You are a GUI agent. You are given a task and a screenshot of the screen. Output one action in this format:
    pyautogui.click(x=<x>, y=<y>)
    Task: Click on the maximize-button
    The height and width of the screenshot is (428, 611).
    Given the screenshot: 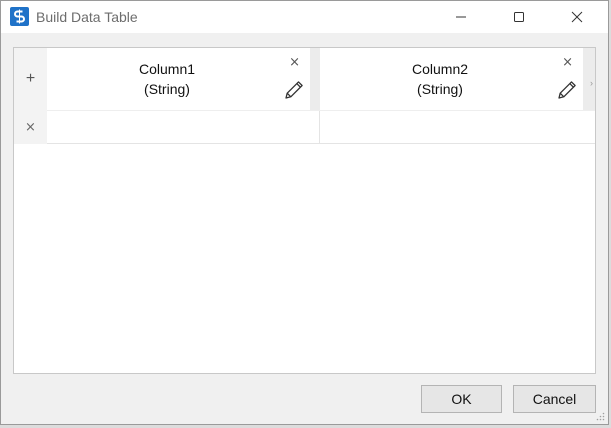 What is the action you would take?
    pyautogui.click(x=519, y=17)
    